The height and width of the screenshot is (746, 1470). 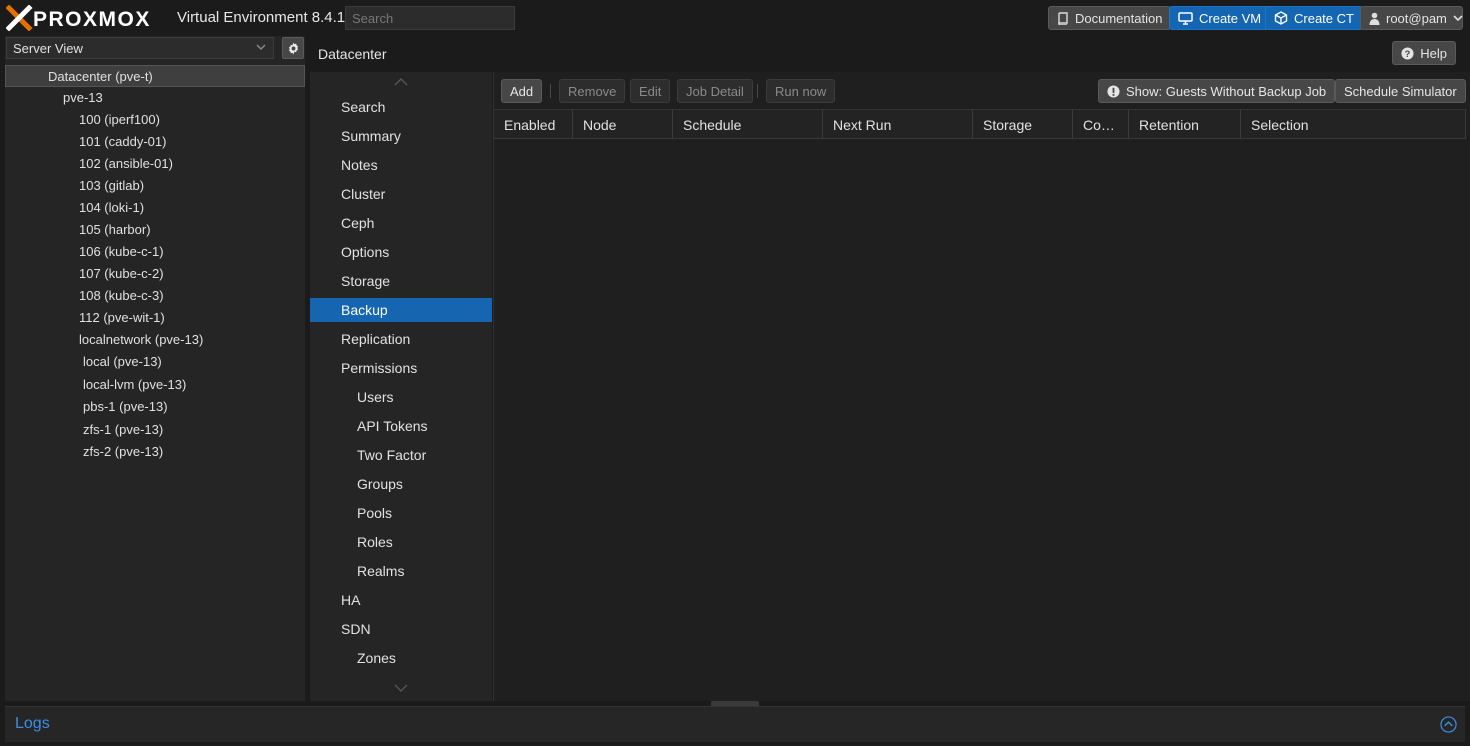 What do you see at coordinates (1217, 91) in the screenshot?
I see `show-guests-without-backup-button: Show: Guests Without Backup Job` at bounding box center [1217, 91].